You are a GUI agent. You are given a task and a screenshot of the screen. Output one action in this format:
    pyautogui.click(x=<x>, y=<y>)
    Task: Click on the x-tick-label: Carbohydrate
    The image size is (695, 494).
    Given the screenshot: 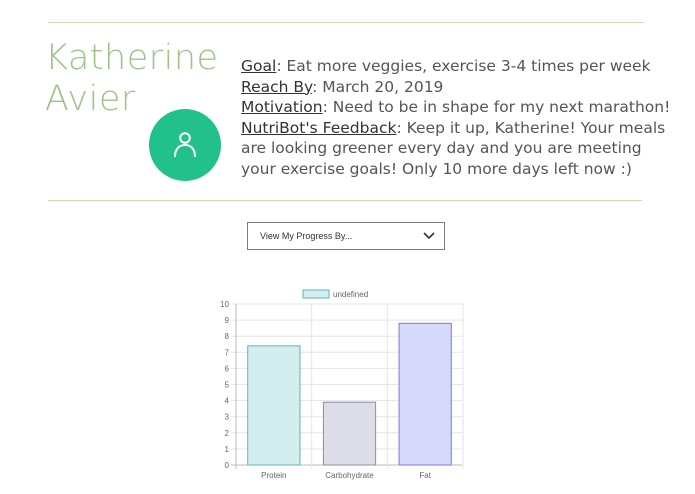 What is the action you would take?
    pyautogui.click(x=349, y=475)
    